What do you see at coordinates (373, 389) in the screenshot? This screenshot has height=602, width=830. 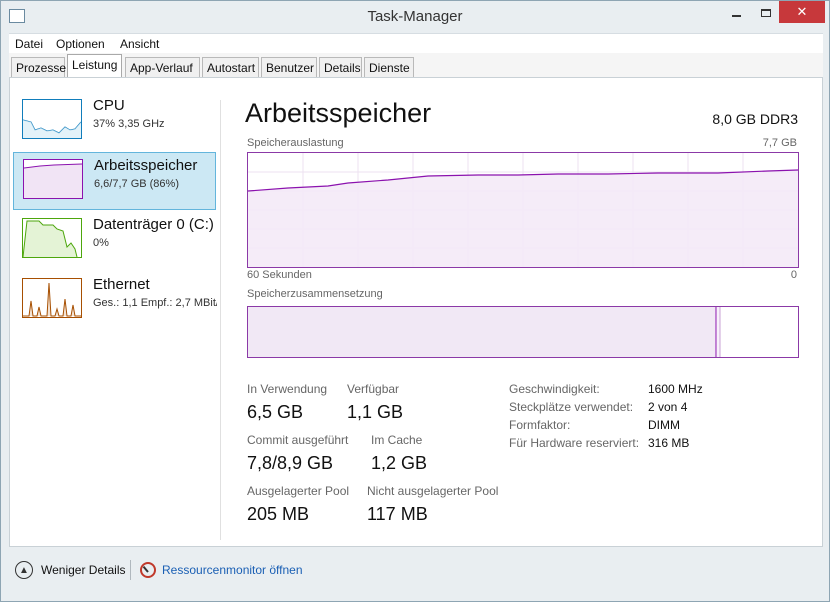 I see `available-label: Verfügbar` at bounding box center [373, 389].